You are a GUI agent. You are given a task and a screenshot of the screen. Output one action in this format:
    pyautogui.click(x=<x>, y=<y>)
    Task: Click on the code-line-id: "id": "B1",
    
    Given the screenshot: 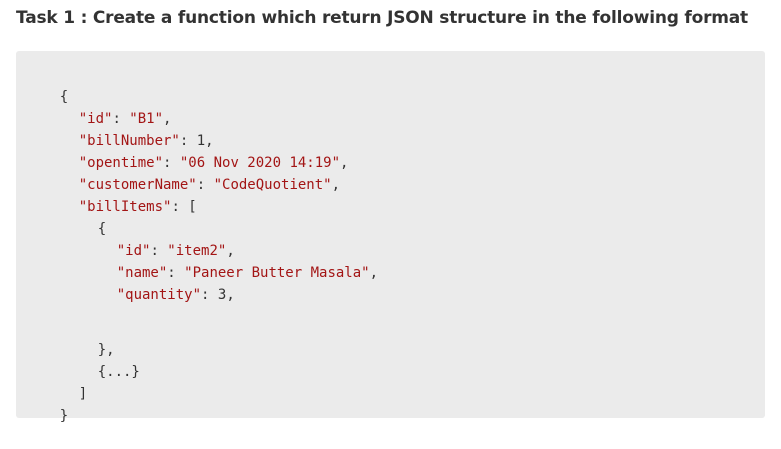 What is the action you would take?
    pyautogui.click(x=108, y=106)
    